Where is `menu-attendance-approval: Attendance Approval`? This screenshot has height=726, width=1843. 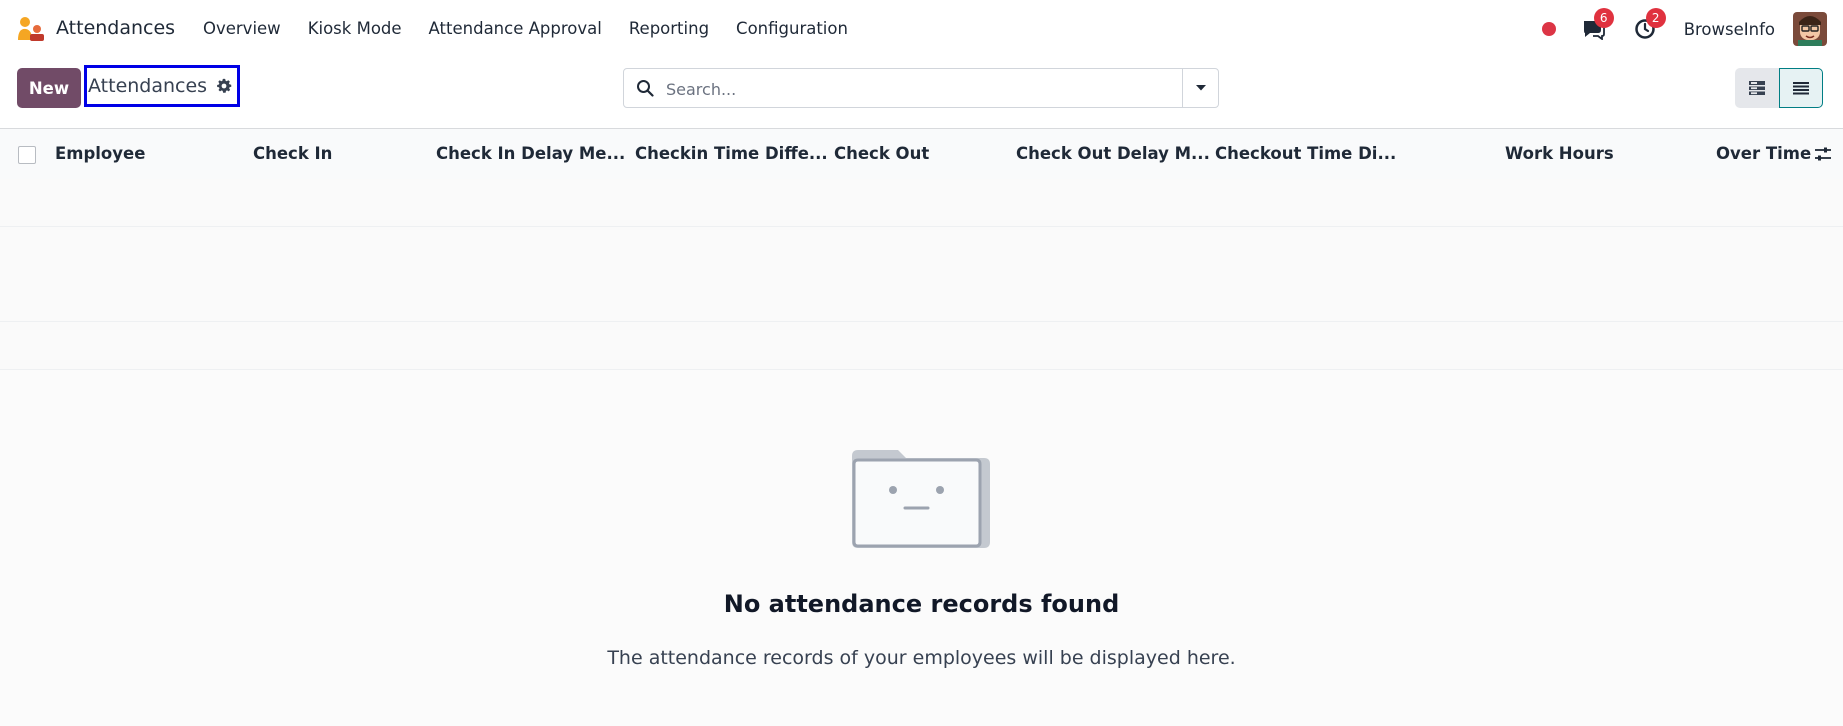
menu-attendance-approval: Attendance Approval is located at coordinates (515, 28).